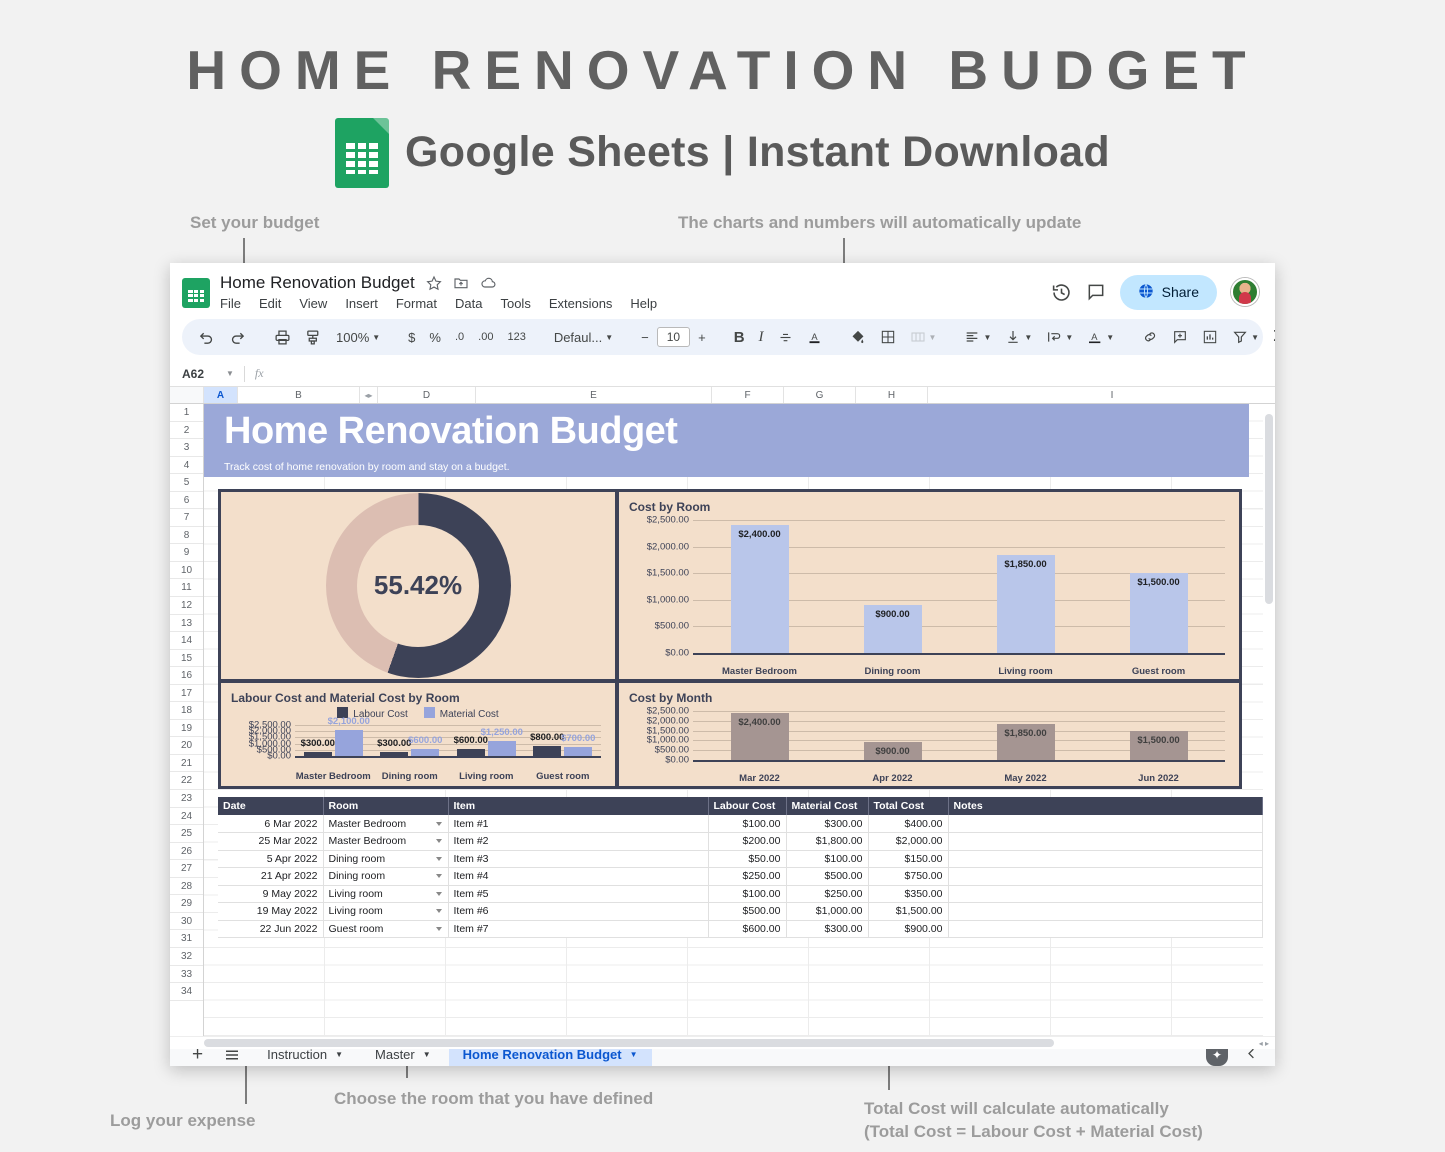  Describe the element at coordinates (748, 395) in the screenshot. I see `column-header-f: F` at that location.